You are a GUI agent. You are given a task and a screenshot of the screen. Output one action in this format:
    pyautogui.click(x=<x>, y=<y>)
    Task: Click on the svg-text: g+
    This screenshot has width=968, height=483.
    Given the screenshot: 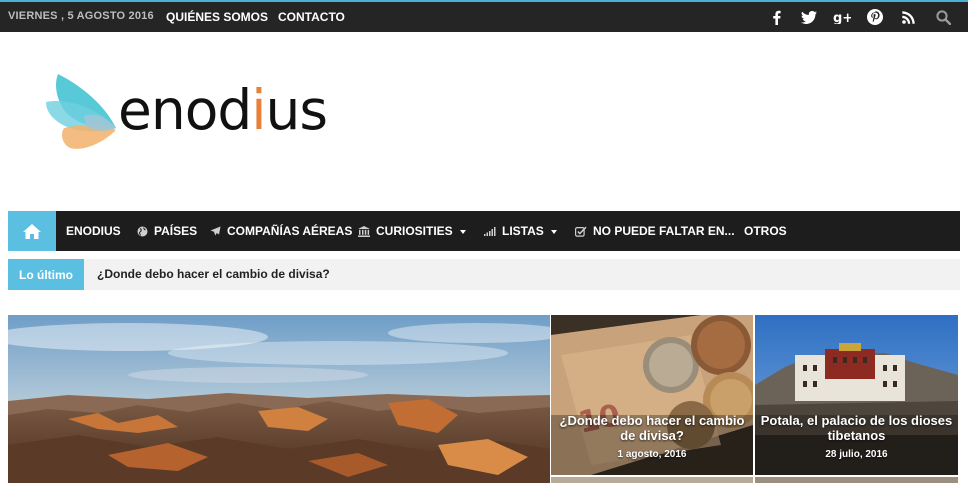 What is the action you would take?
    pyautogui.click(x=842, y=17)
    